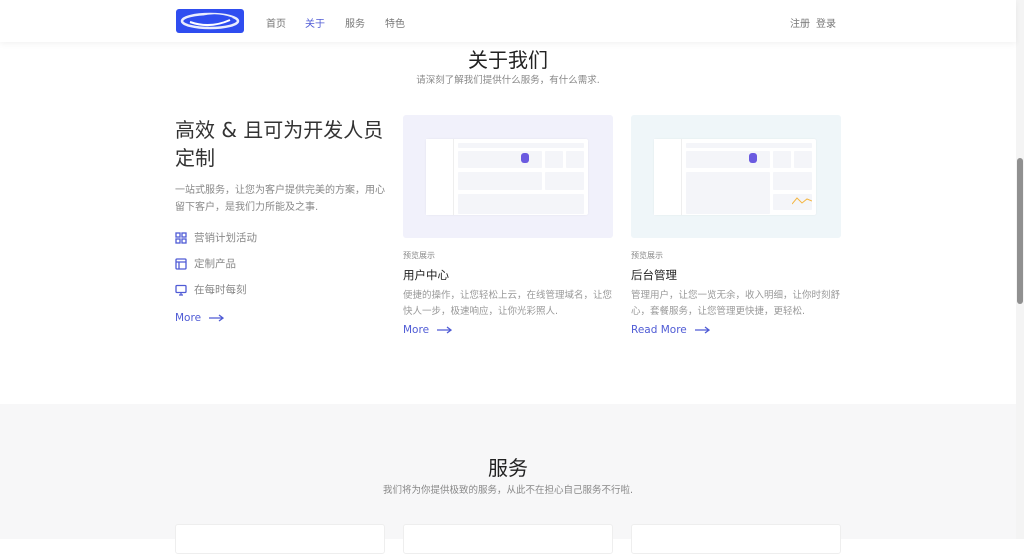 This screenshot has width=1024, height=554. What do you see at coordinates (279, 144) in the screenshot?
I see `about-heading: 高效 & 且可为开发人员定制` at bounding box center [279, 144].